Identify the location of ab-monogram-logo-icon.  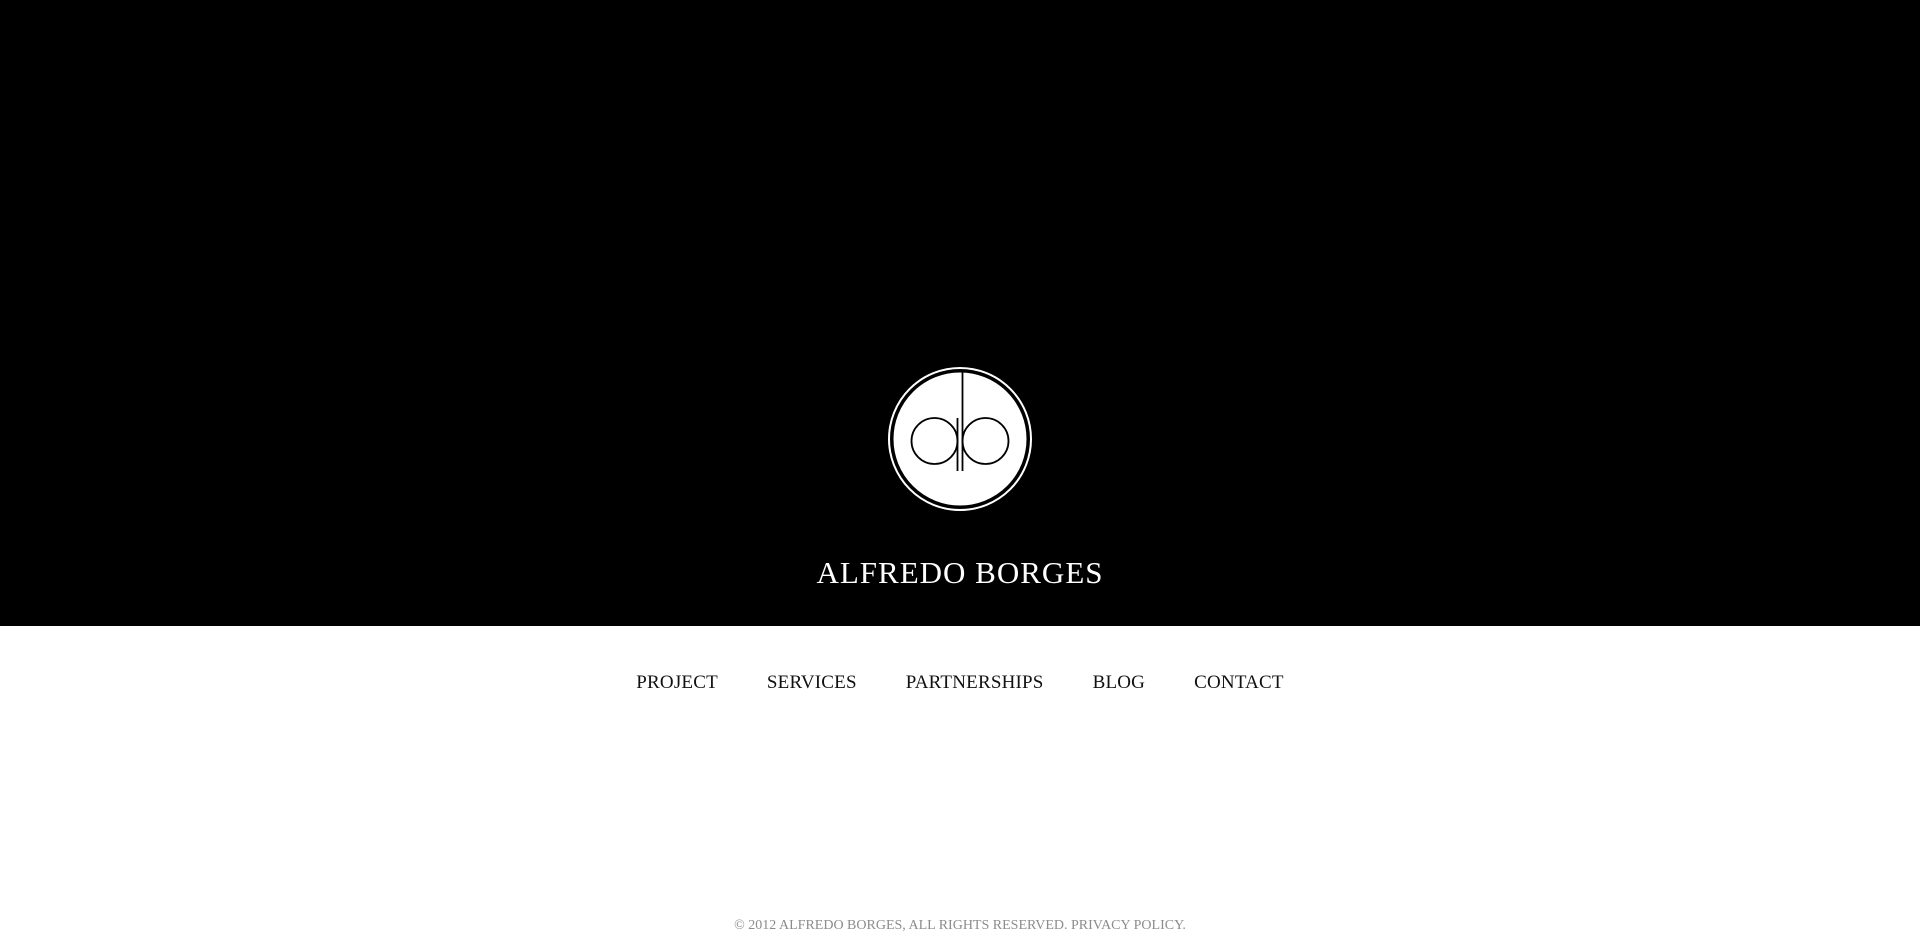
(960, 439).